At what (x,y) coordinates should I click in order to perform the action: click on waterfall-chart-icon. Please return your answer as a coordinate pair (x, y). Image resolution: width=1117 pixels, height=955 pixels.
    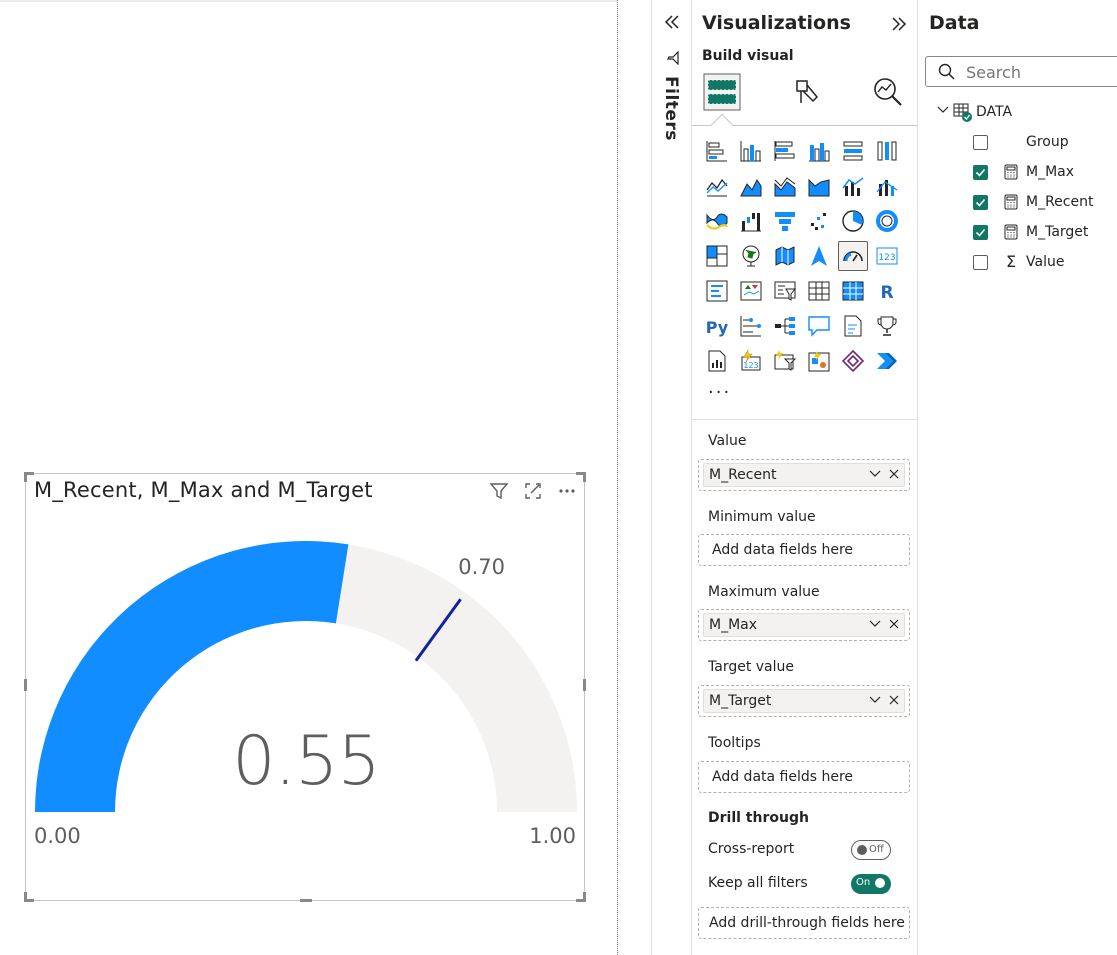
    Looking at the image, I should click on (751, 221).